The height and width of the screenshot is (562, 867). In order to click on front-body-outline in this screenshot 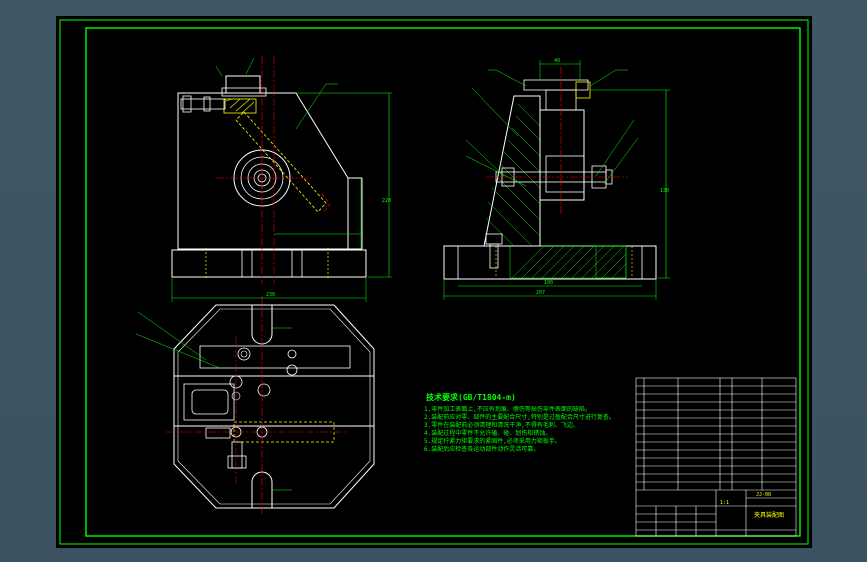, I will do `click(263, 171)`.